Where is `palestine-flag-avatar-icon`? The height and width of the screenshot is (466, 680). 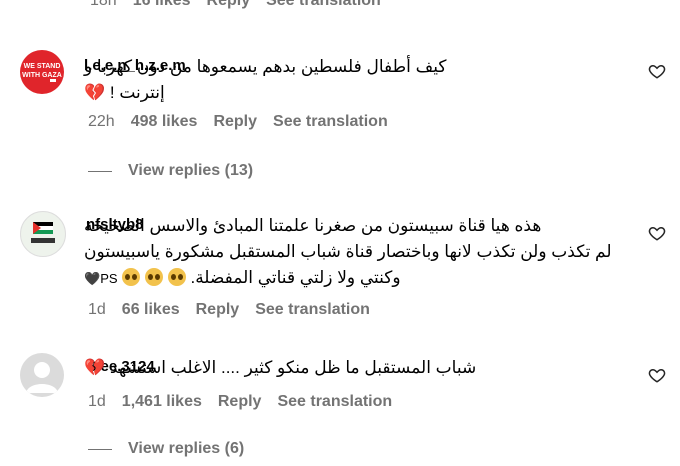 palestine-flag-avatar-icon is located at coordinates (43, 232).